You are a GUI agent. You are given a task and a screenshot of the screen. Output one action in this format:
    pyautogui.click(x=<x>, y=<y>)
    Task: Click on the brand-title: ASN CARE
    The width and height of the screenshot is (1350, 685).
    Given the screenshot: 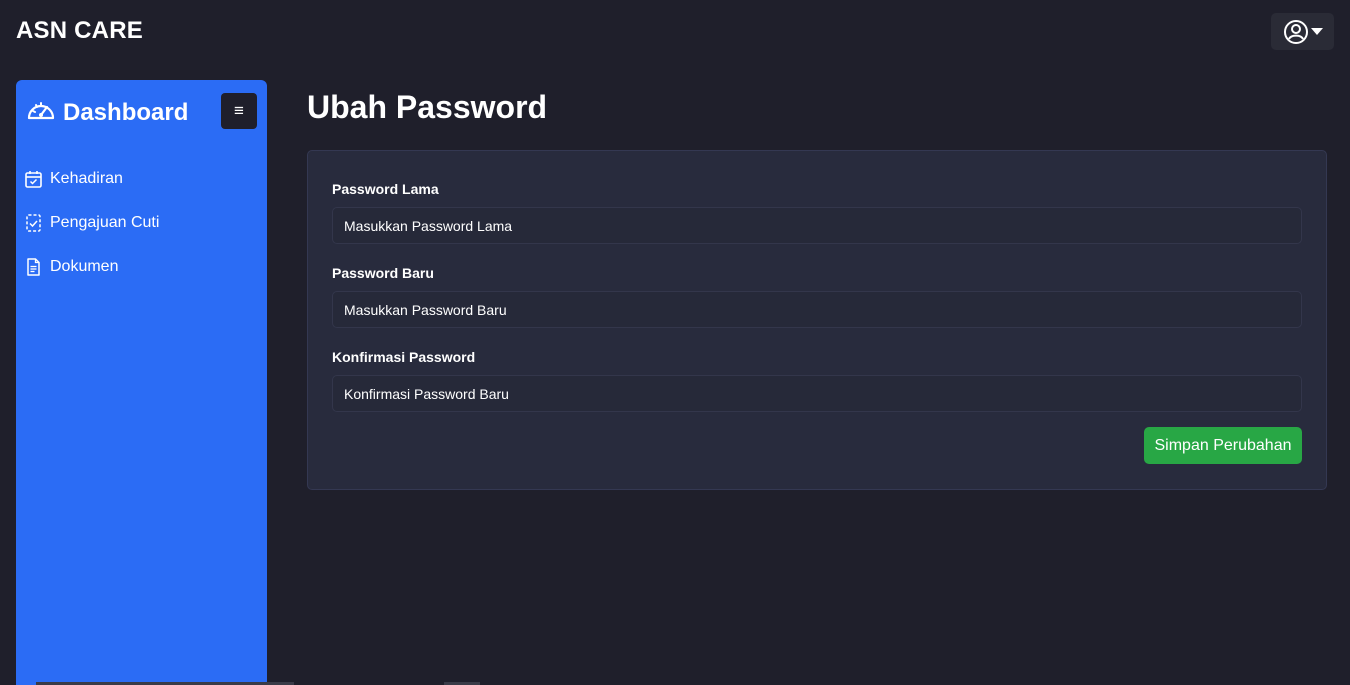 What is the action you would take?
    pyautogui.click(x=79, y=31)
    